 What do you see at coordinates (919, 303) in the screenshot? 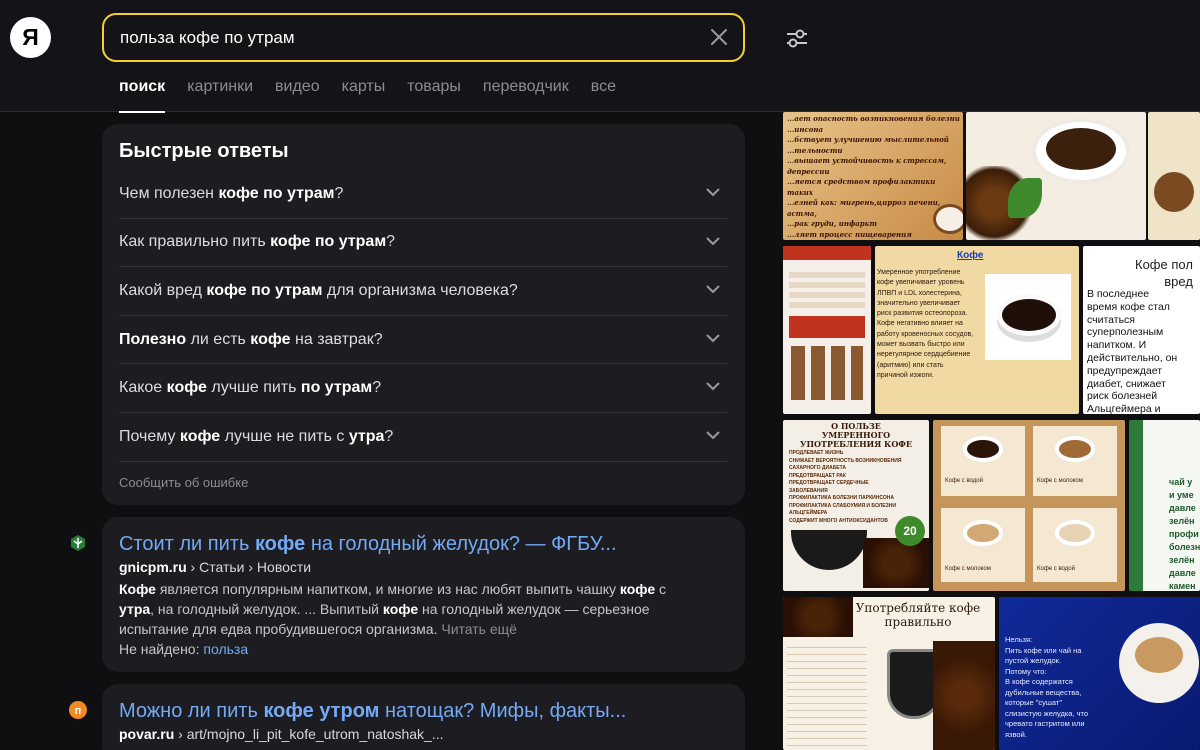
I see `image-text-line: значительно увеличивает` at bounding box center [919, 303].